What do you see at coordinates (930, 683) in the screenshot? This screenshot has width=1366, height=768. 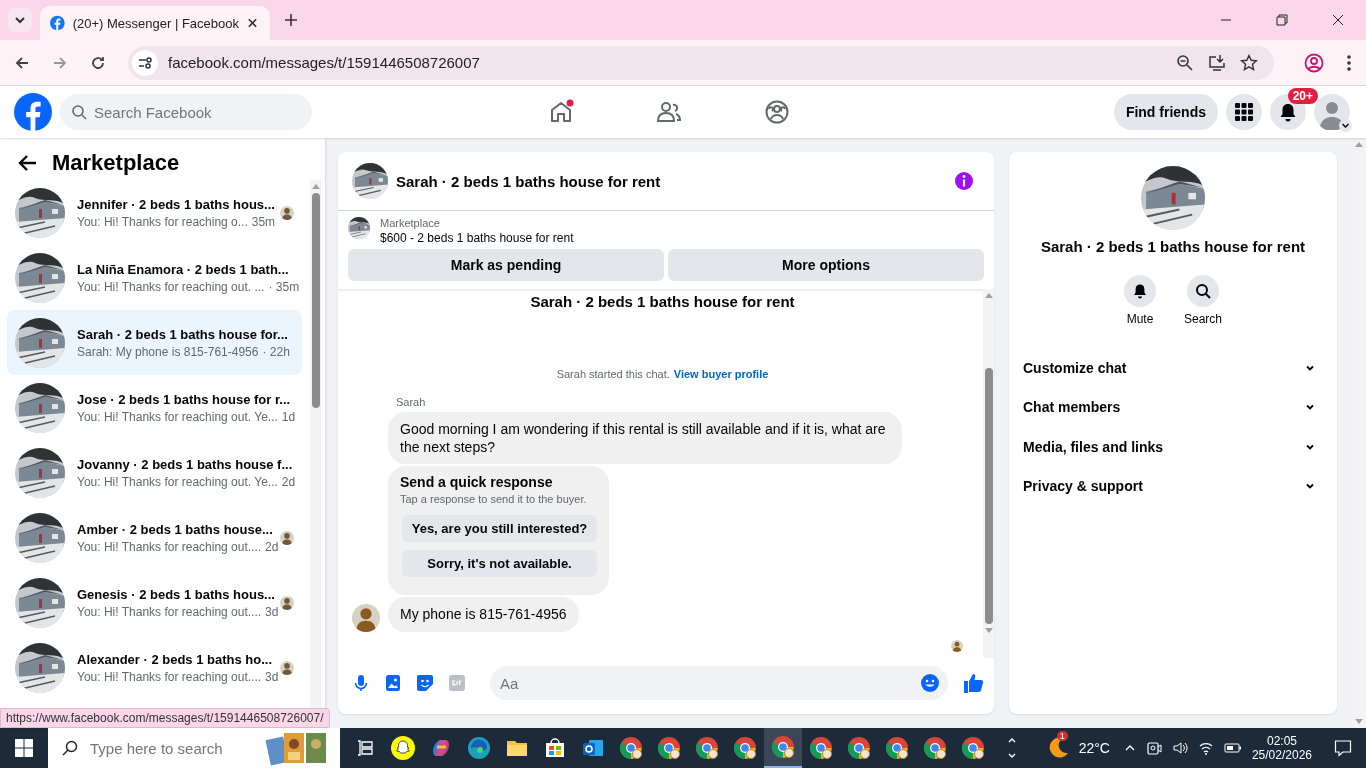 I see `emoji-icon` at bounding box center [930, 683].